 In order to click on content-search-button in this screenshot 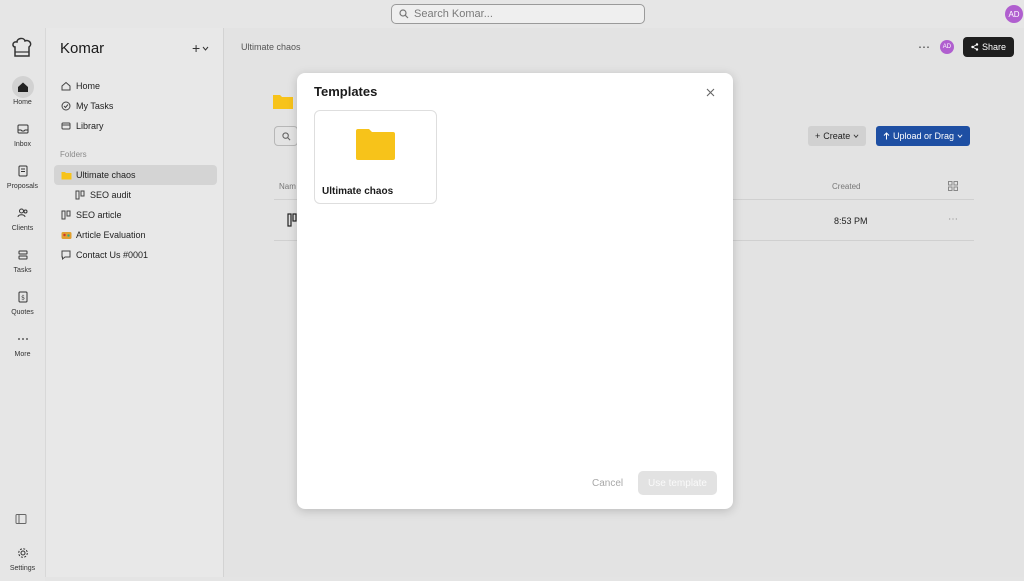, I will do `click(286, 136)`.